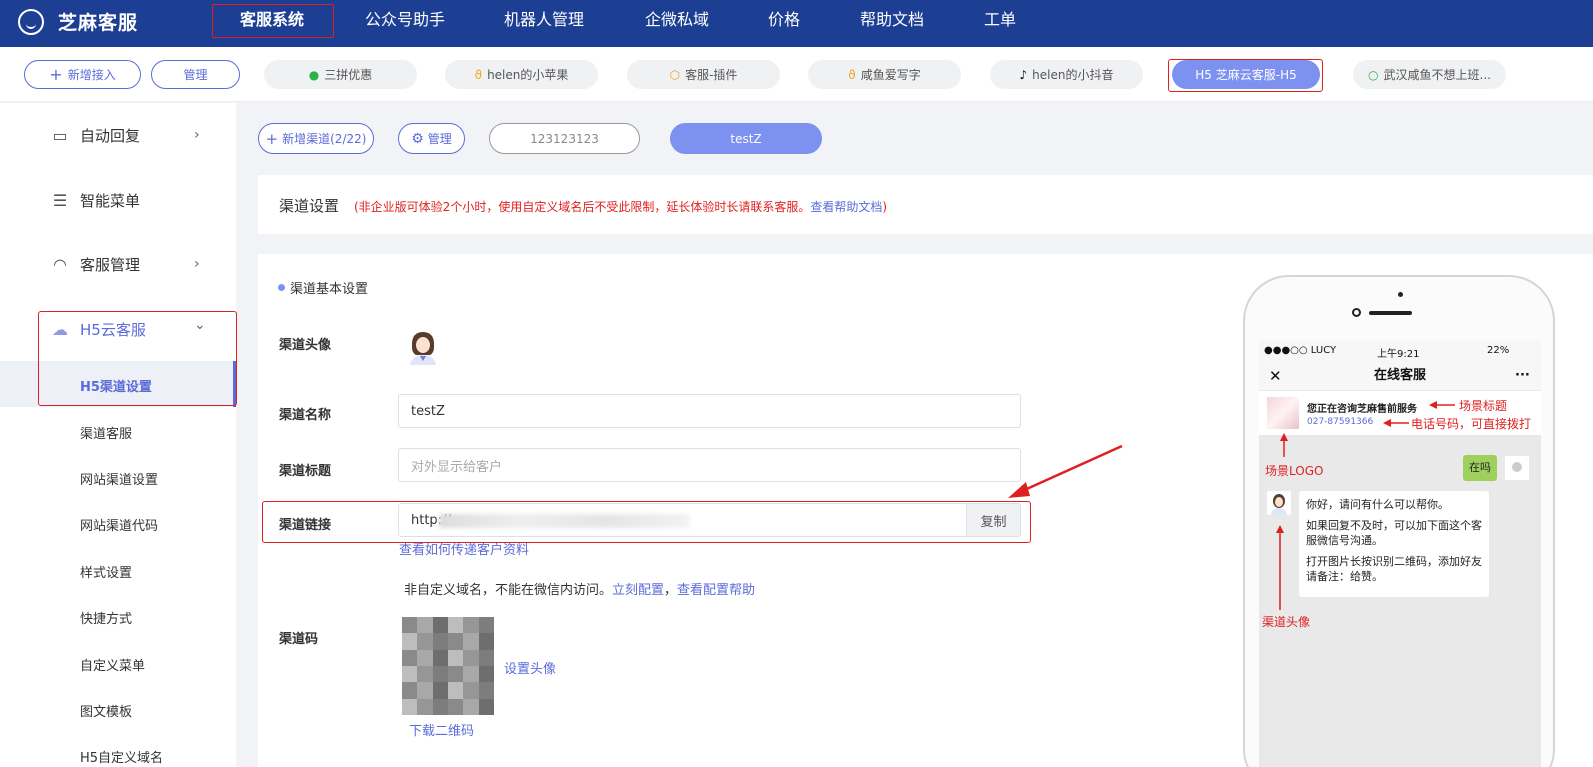 The height and width of the screenshot is (767, 1593). I want to click on channel-qr-code, so click(448, 666).